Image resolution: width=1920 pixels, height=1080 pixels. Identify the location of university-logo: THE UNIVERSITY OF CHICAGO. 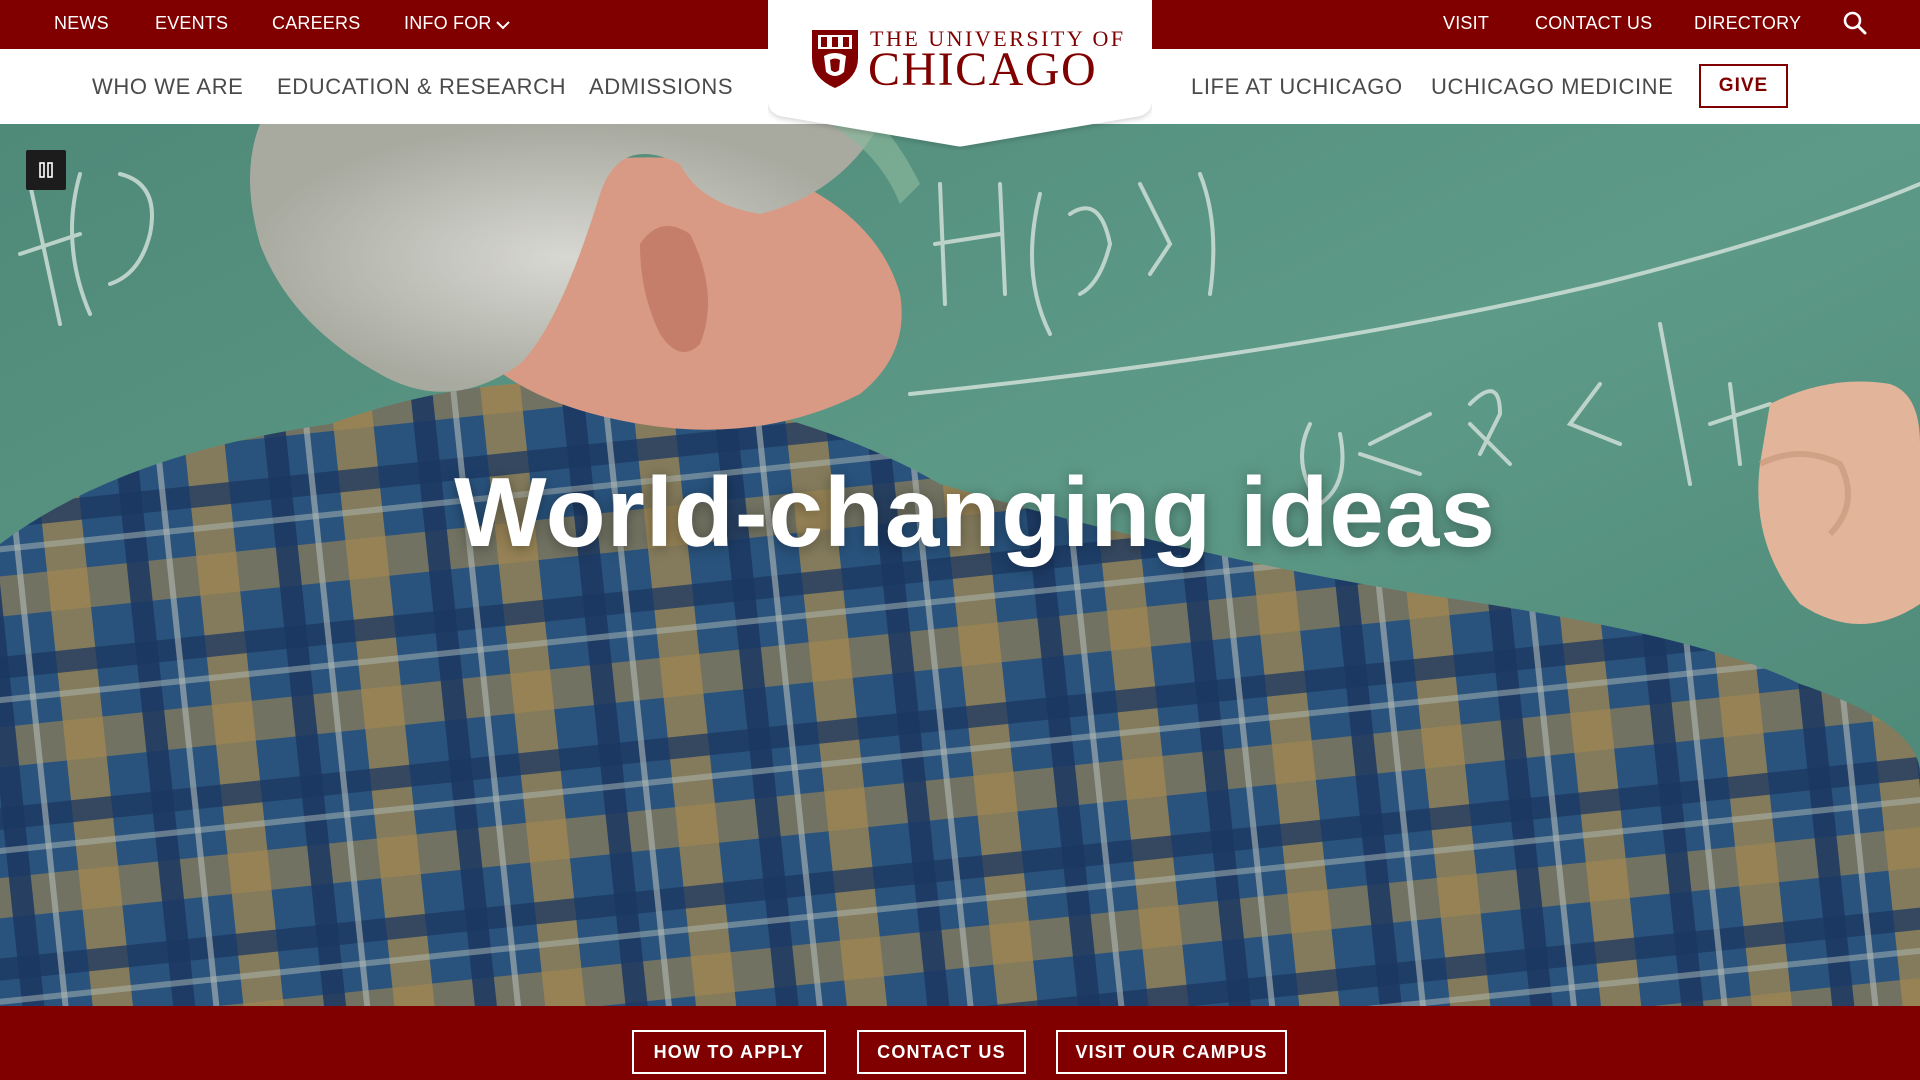
(960, 75).